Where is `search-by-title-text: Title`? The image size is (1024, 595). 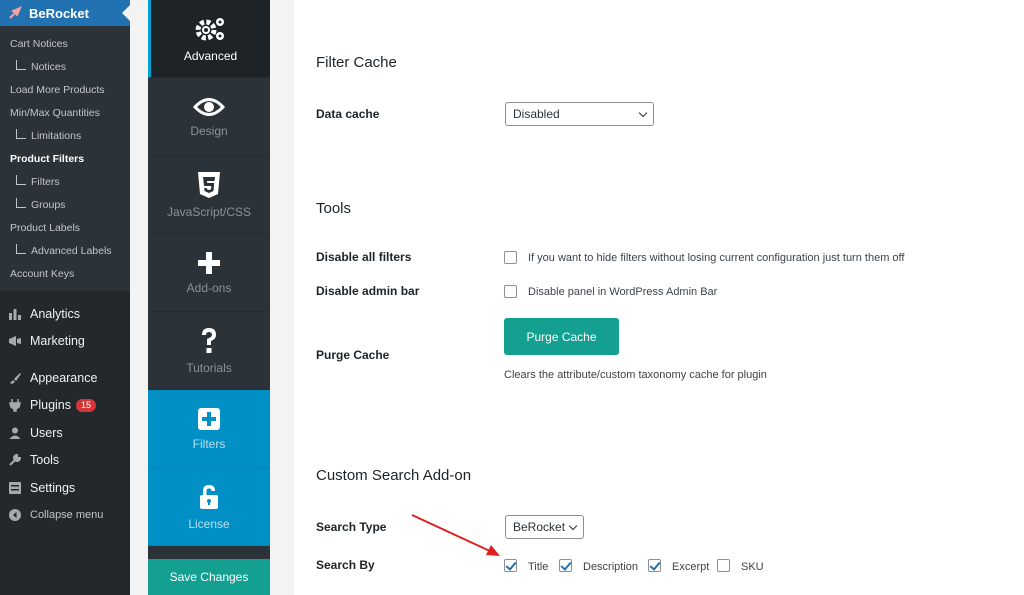 search-by-title-text: Title is located at coordinates (538, 567).